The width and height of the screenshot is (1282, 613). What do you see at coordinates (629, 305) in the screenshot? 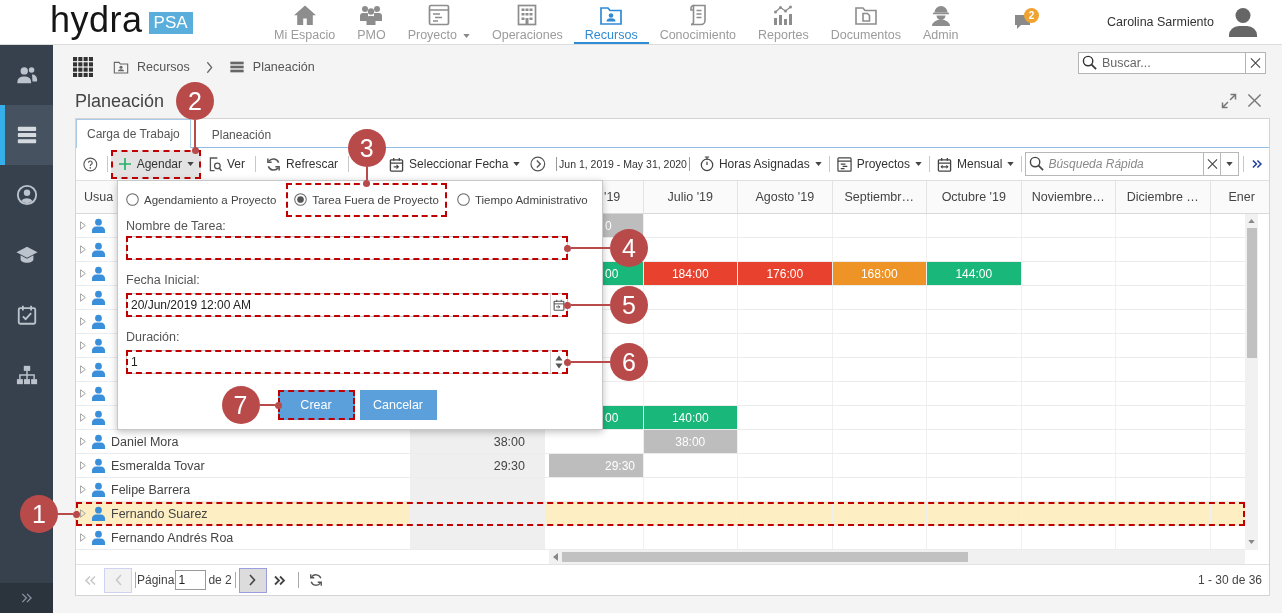
I see `step-number-marker: 5` at bounding box center [629, 305].